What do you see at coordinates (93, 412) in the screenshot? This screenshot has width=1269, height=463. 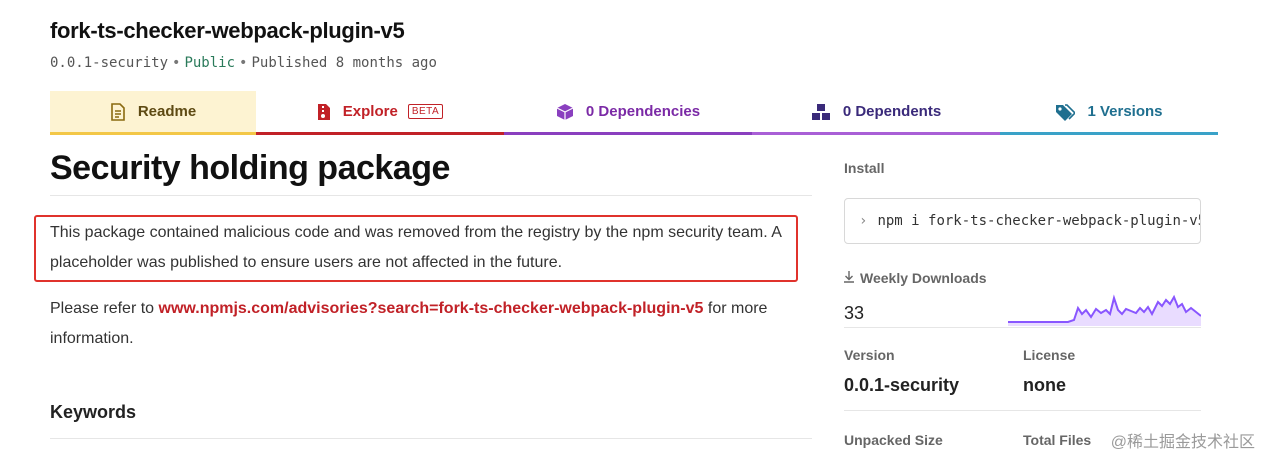 I see `keywords-heading: Keywords` at bounding box center [93, 412].